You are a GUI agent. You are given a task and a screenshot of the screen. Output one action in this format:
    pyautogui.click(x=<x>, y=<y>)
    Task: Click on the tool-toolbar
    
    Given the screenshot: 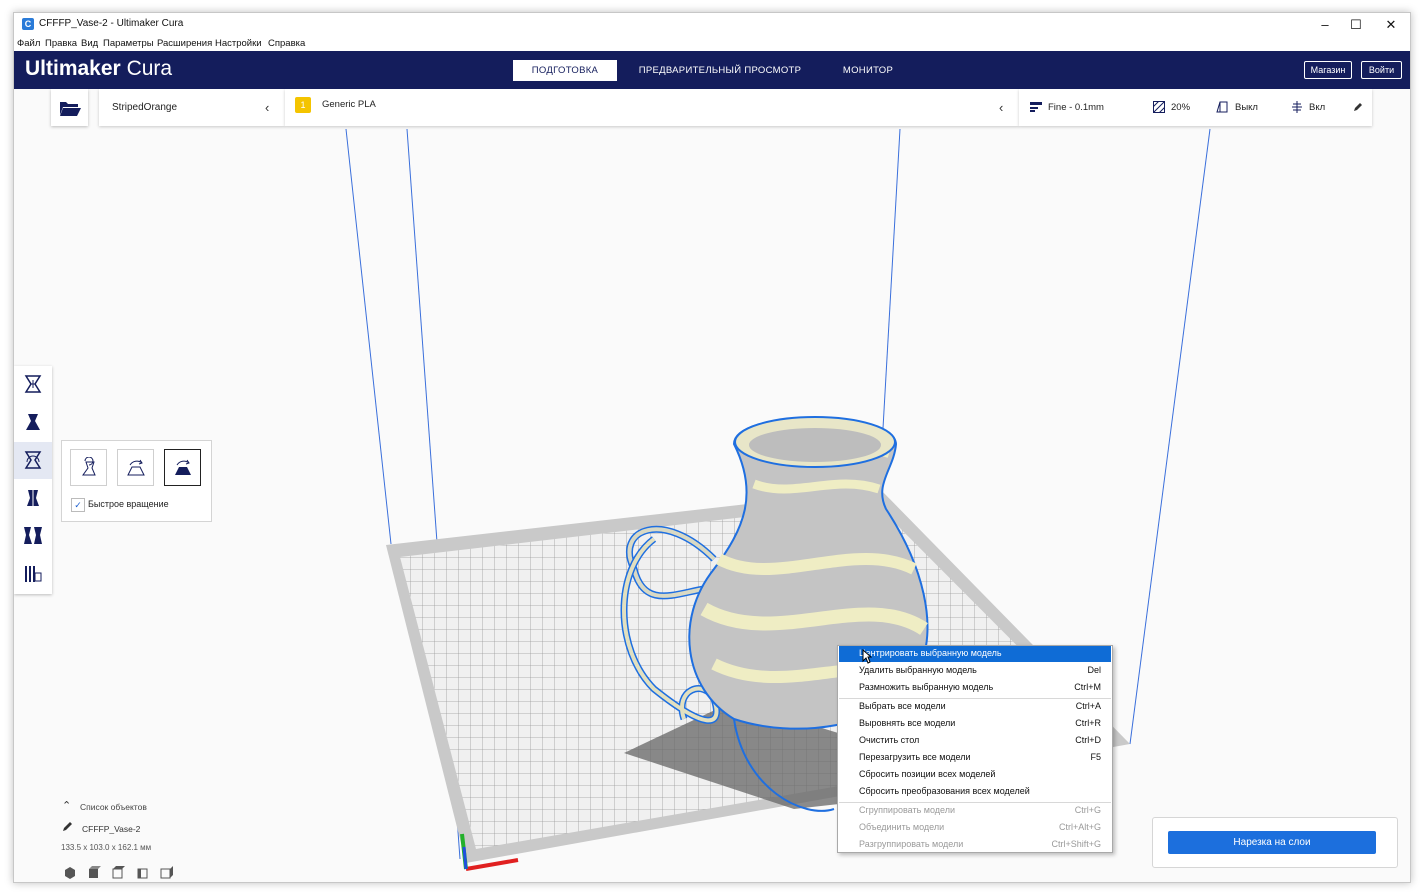 What is the action you would take?
    pyautogui.click(x=33, y=480)
    